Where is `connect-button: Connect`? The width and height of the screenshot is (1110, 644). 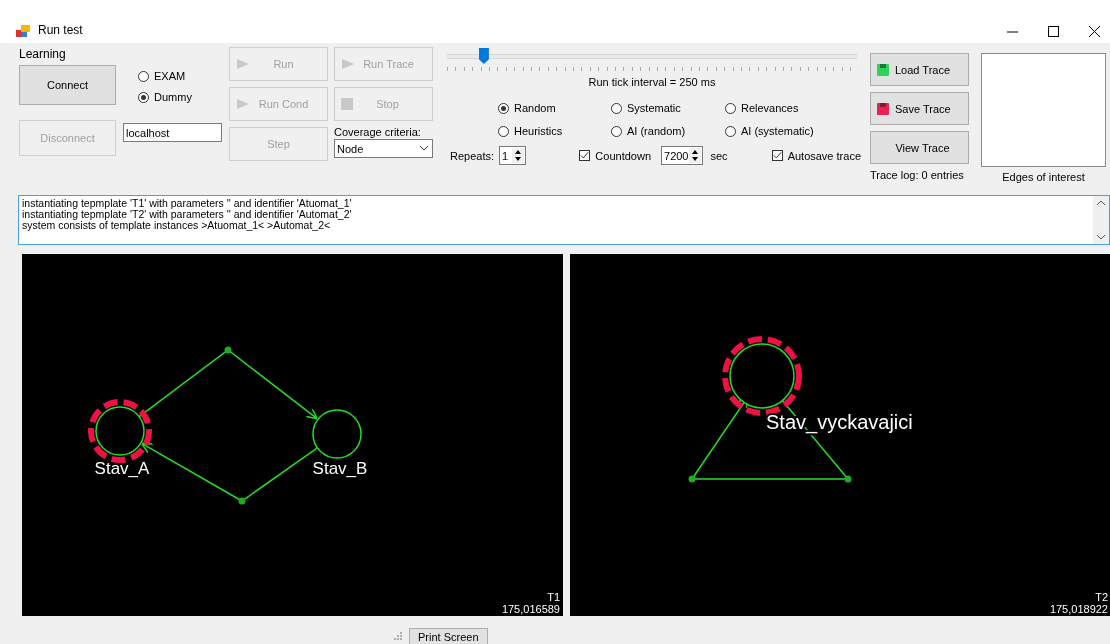
connect-button: Connect is located at coordinates (67, 85).